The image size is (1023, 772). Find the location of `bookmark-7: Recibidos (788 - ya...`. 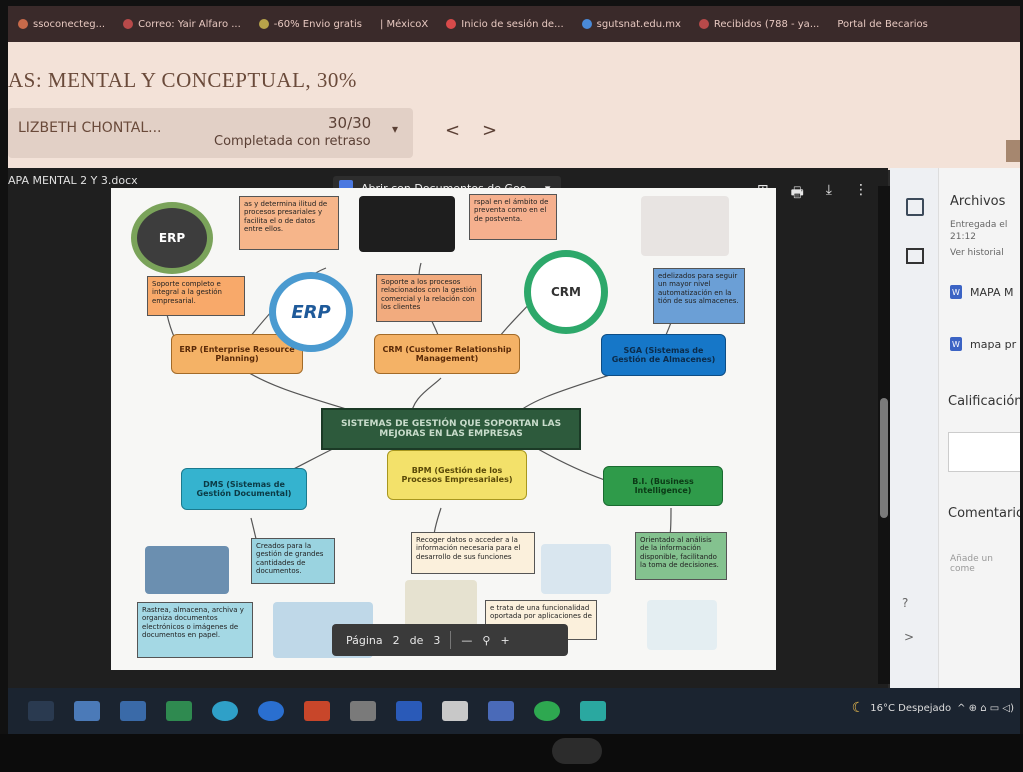

bookmark-7: Recibidos (788 - ya... is located at coordinates (759, 24).